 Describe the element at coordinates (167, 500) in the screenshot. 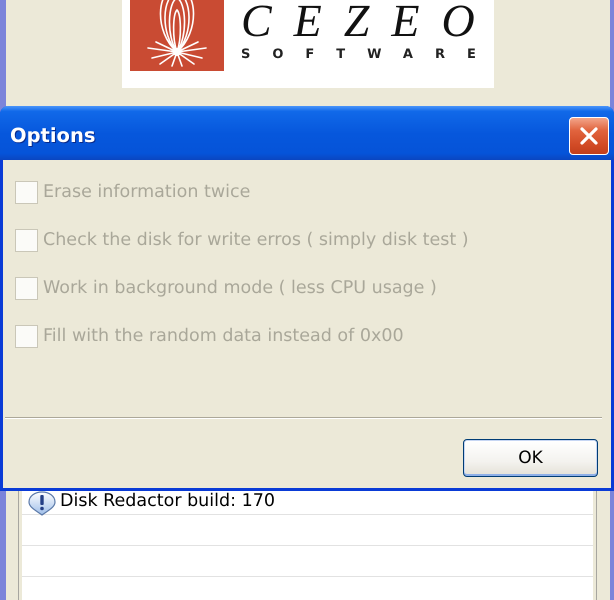

I see `log-entry-text: Disk Redactor build: 170` at that location.